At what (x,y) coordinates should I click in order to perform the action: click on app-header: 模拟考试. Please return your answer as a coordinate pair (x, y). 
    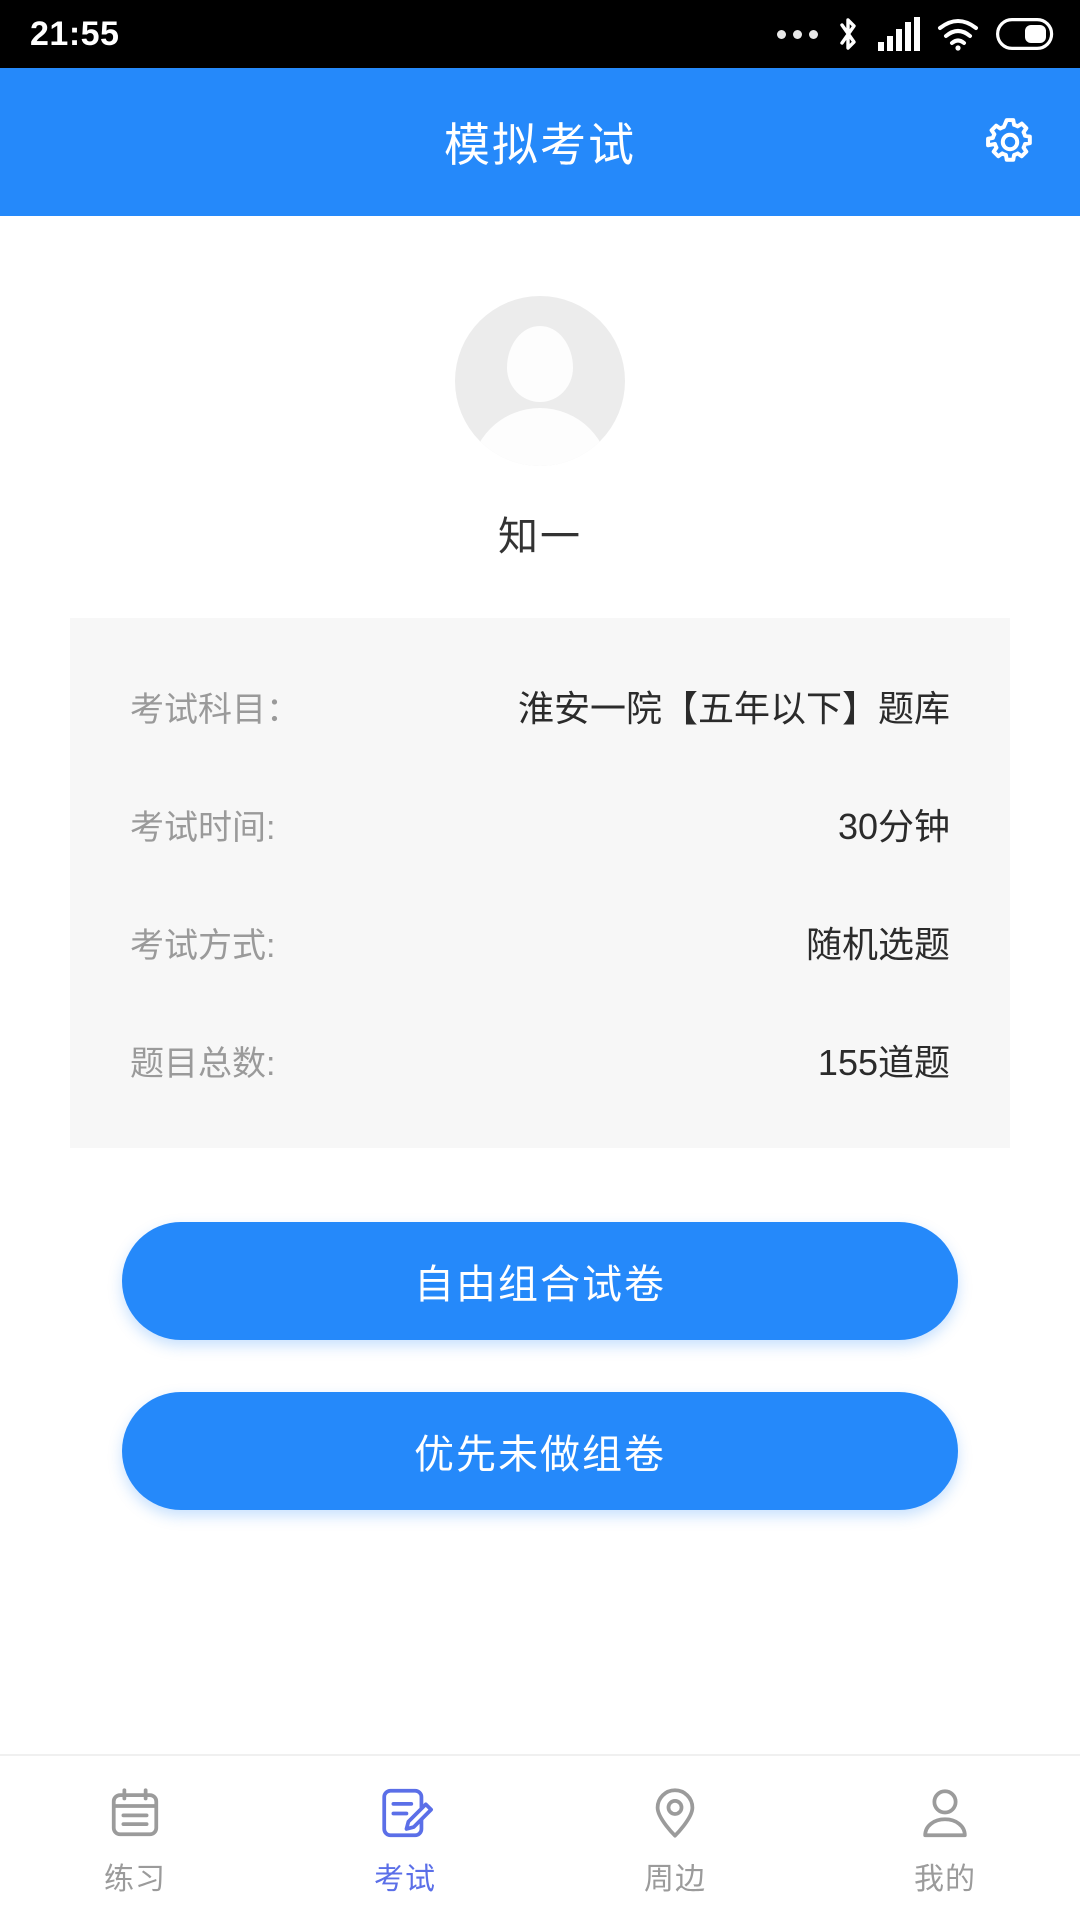
    Looking at the image, I should click on (540, 142).